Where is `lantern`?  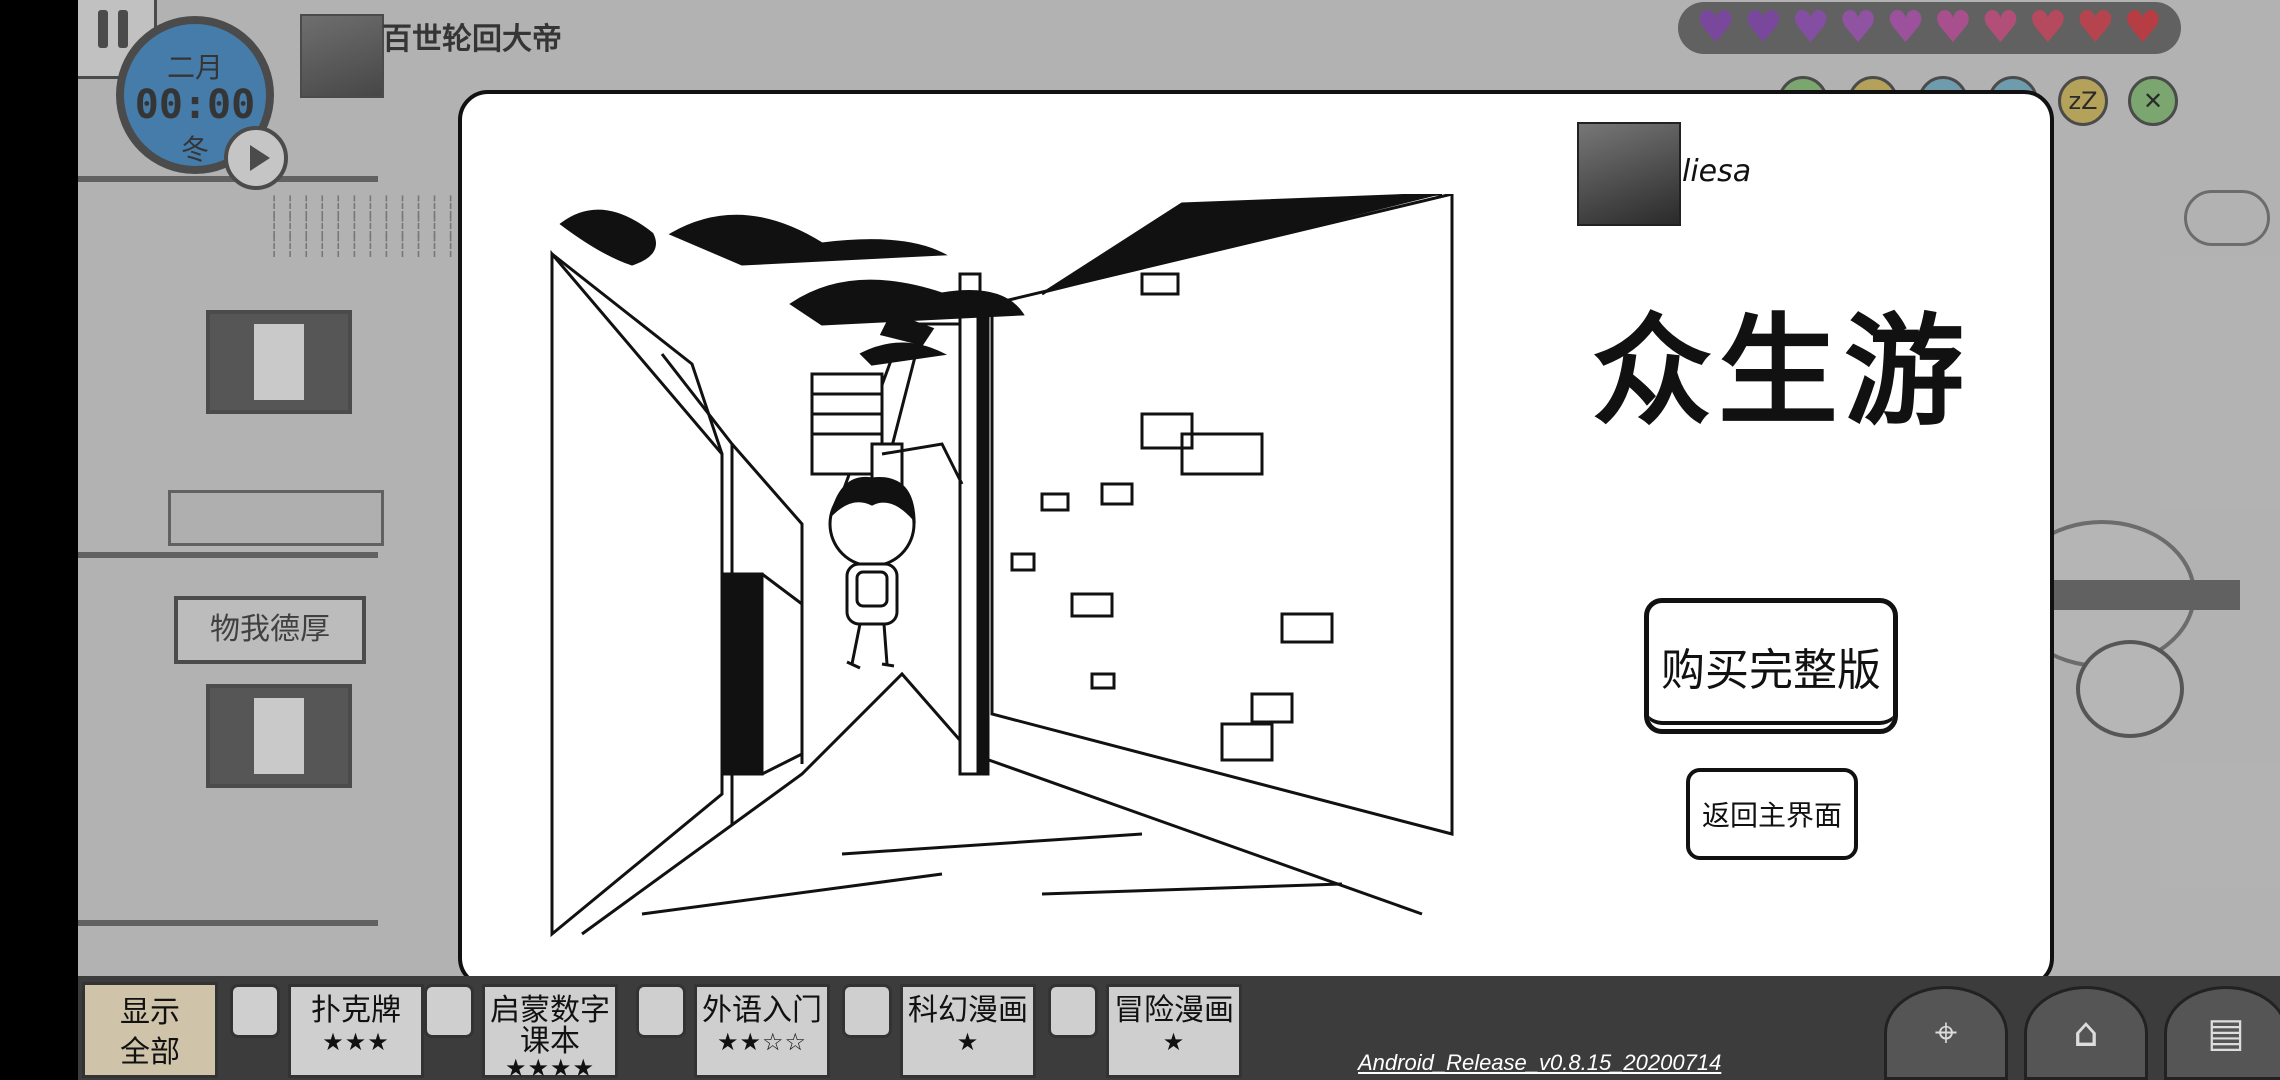
lantern is located at coordinates (2130, 689).